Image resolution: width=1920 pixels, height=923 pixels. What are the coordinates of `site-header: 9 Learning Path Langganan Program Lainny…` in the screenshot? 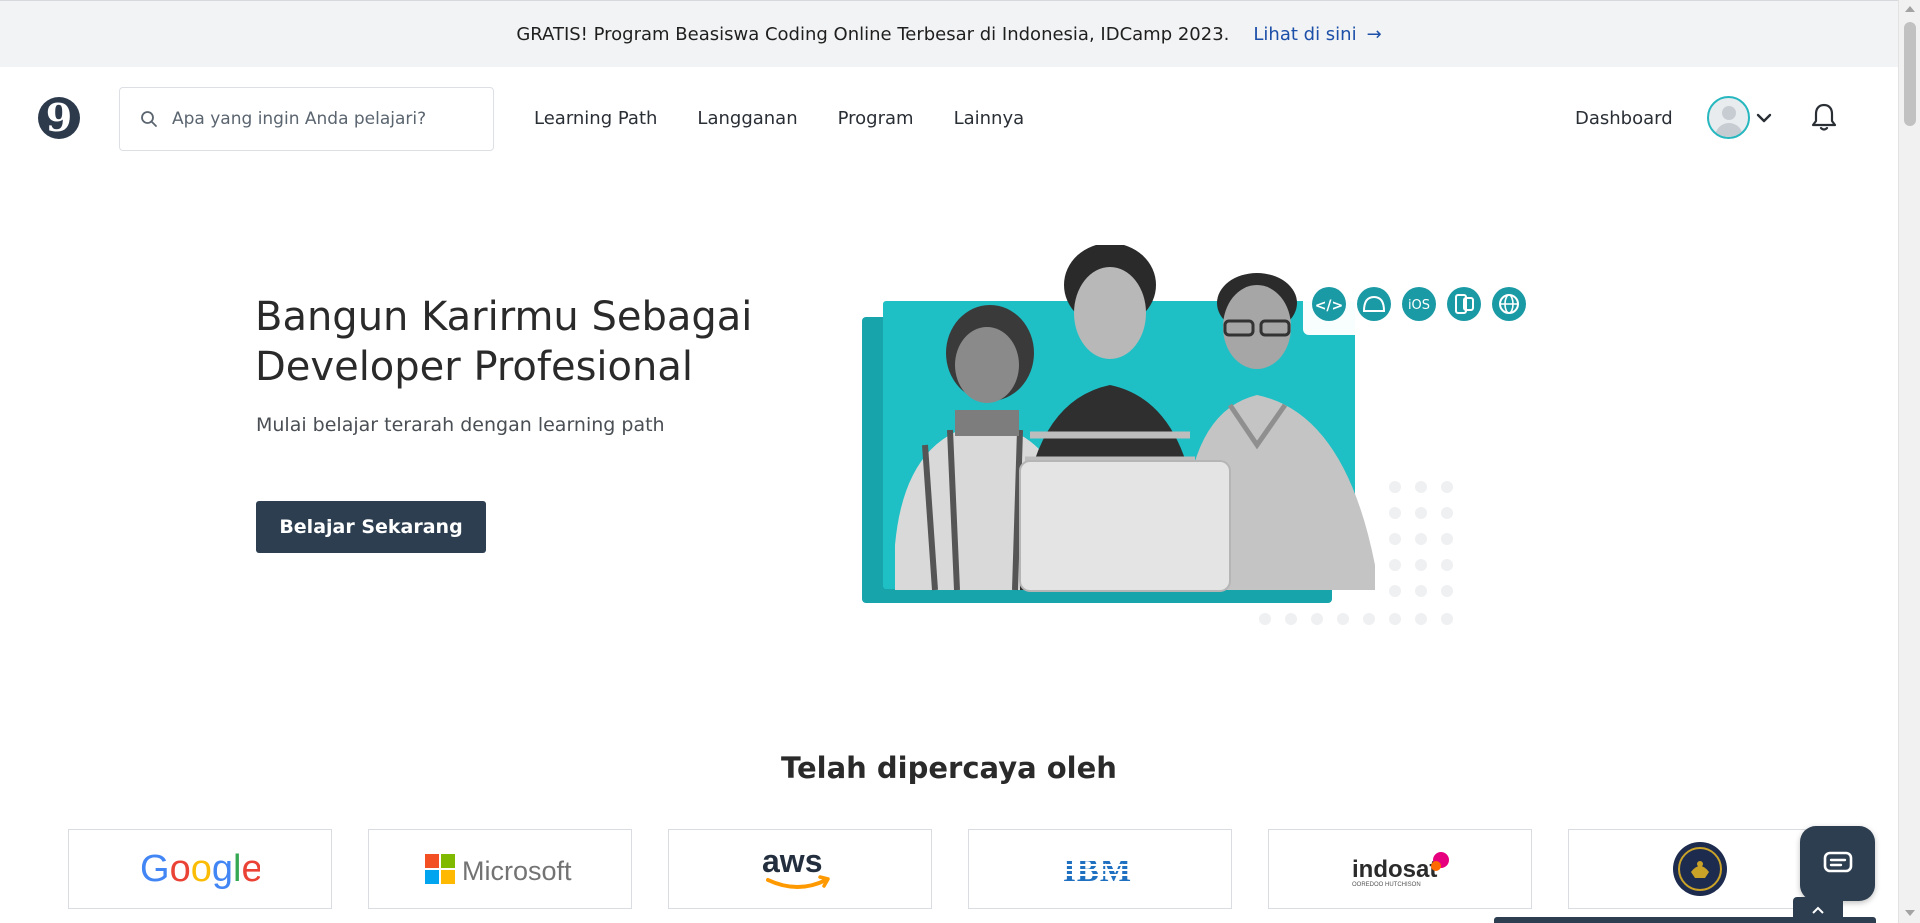 It's located at (949, 118).